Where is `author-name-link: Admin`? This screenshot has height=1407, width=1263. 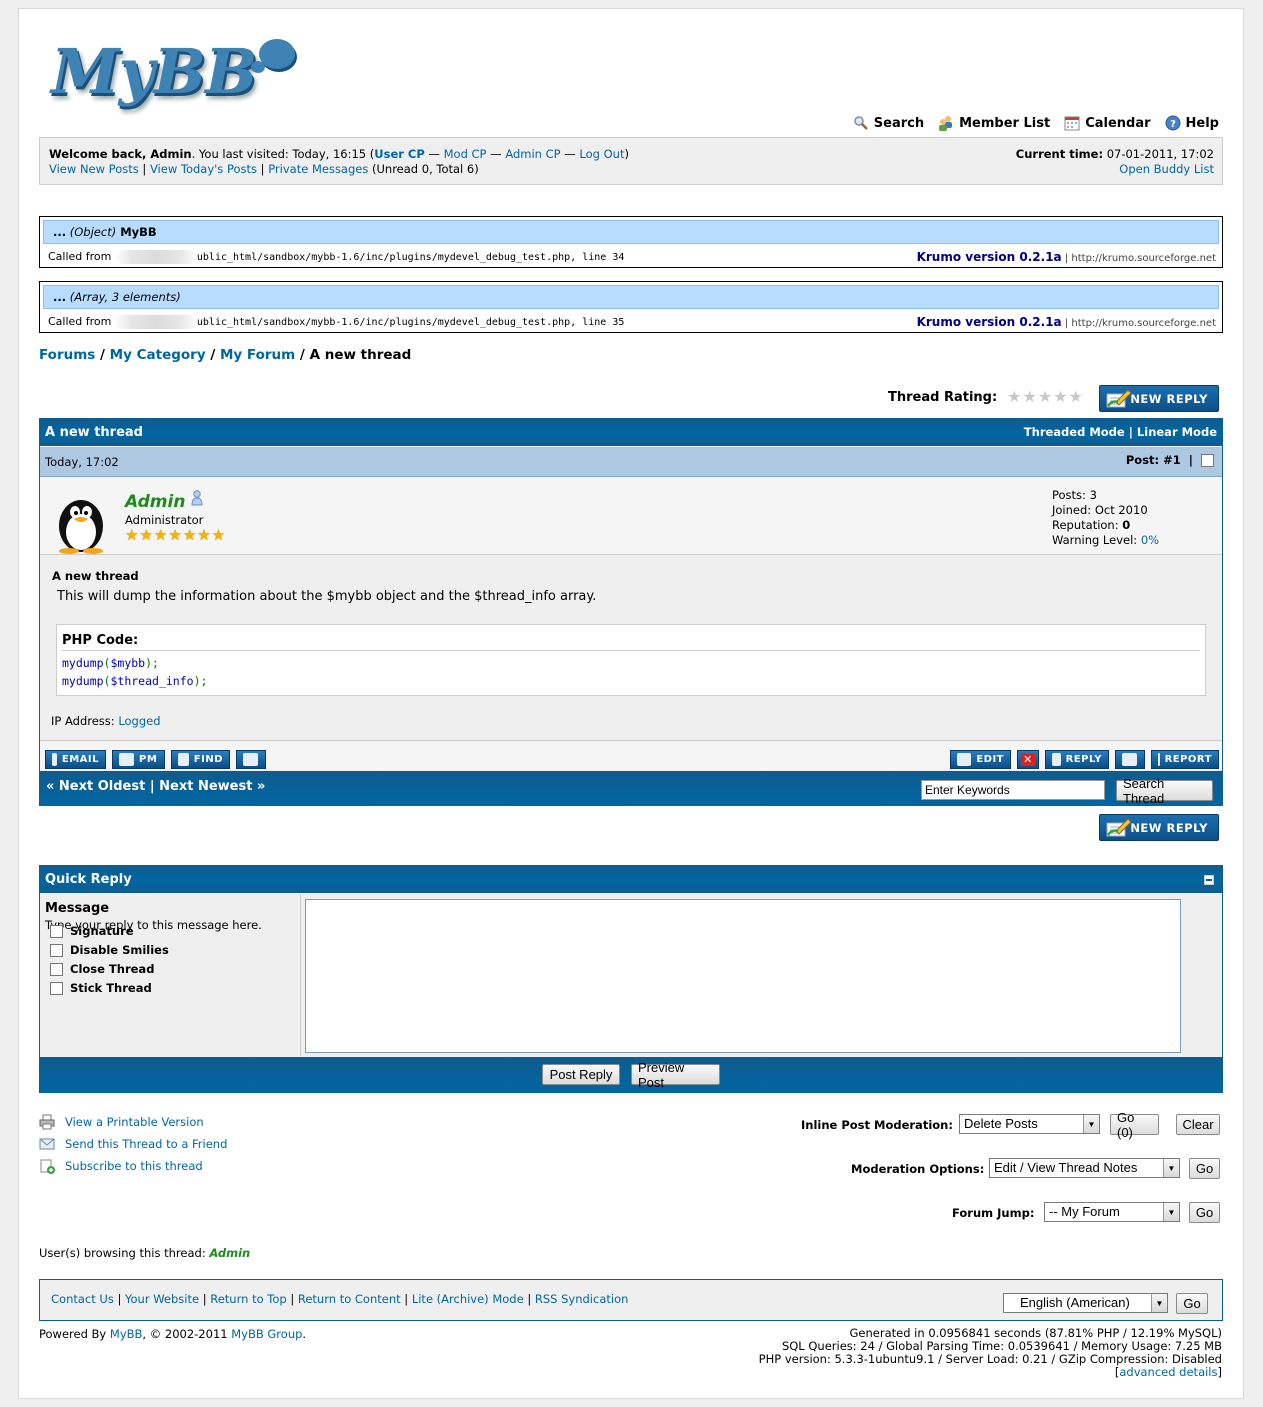
author-name-link: Admin is located at coordinates (164, 501).